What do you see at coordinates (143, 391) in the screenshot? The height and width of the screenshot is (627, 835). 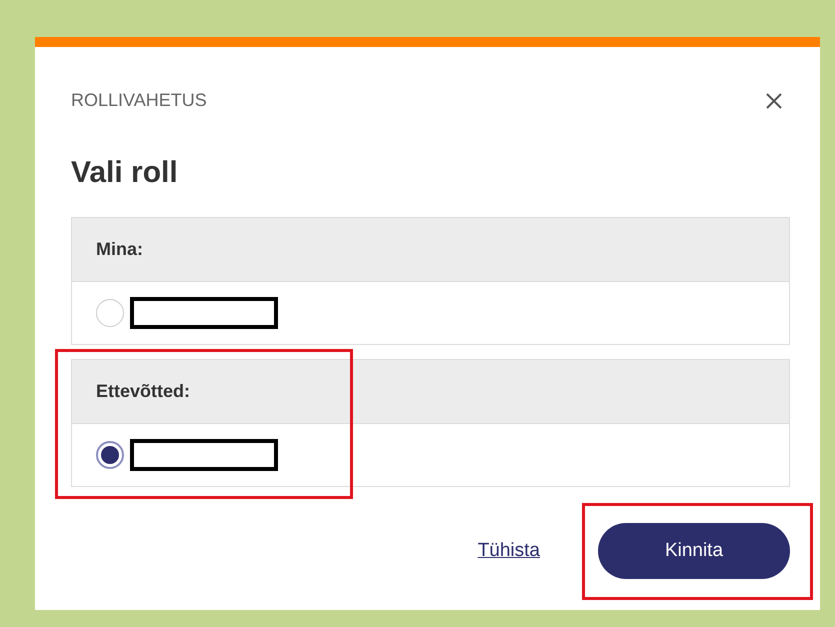 I see `group-label: Ettevõtted:` at bounding box center [143, 391].